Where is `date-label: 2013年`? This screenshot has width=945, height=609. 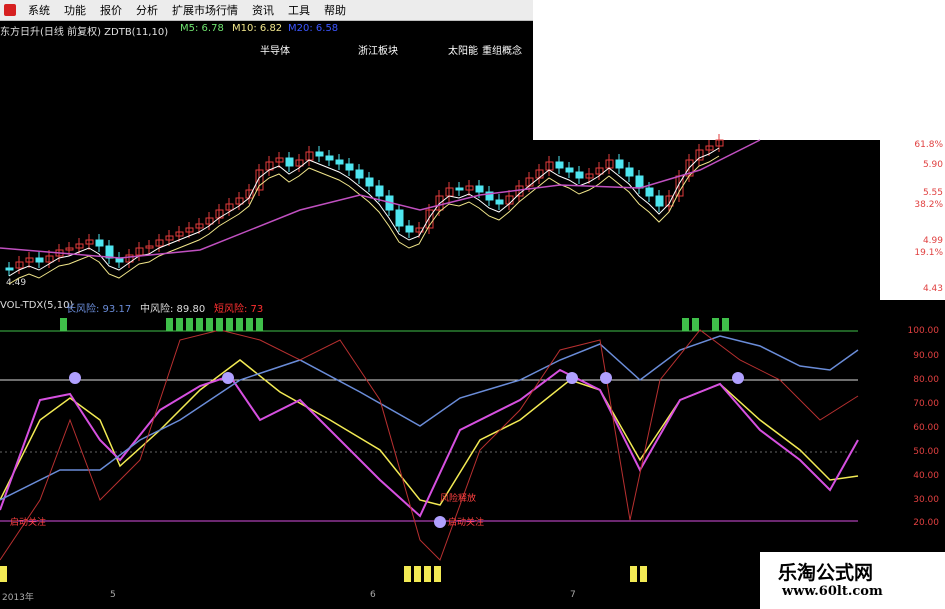 date-label: 2013年 is located at coordinates (18, 598).